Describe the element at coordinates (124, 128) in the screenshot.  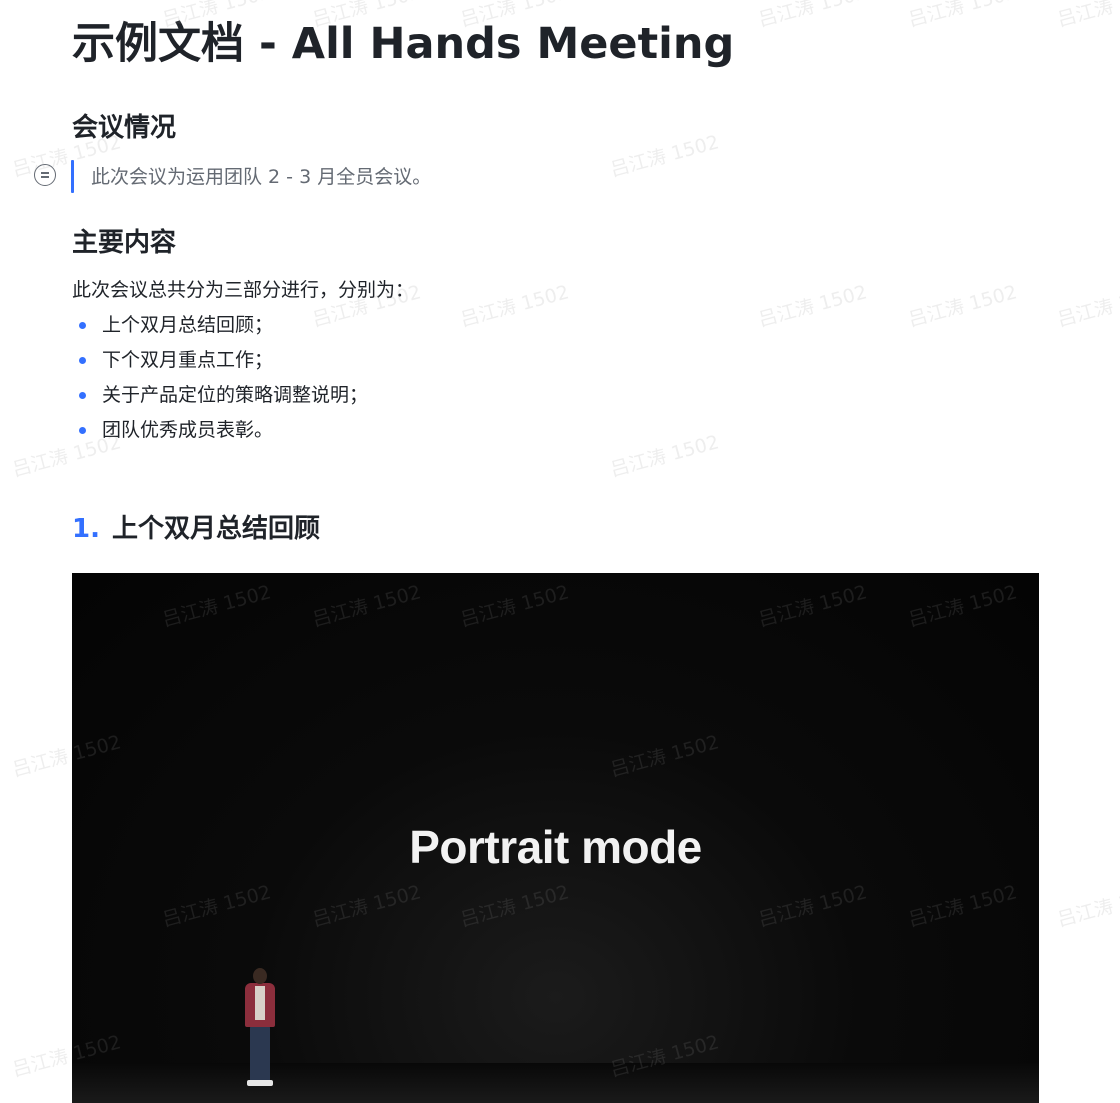
I see `heading-meeting-info: 会议情况` at that location.